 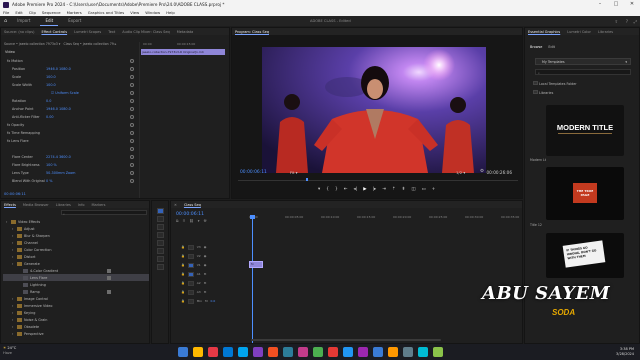 I want to click on export-frame-icon: ◫, so click(x=413, y=189).